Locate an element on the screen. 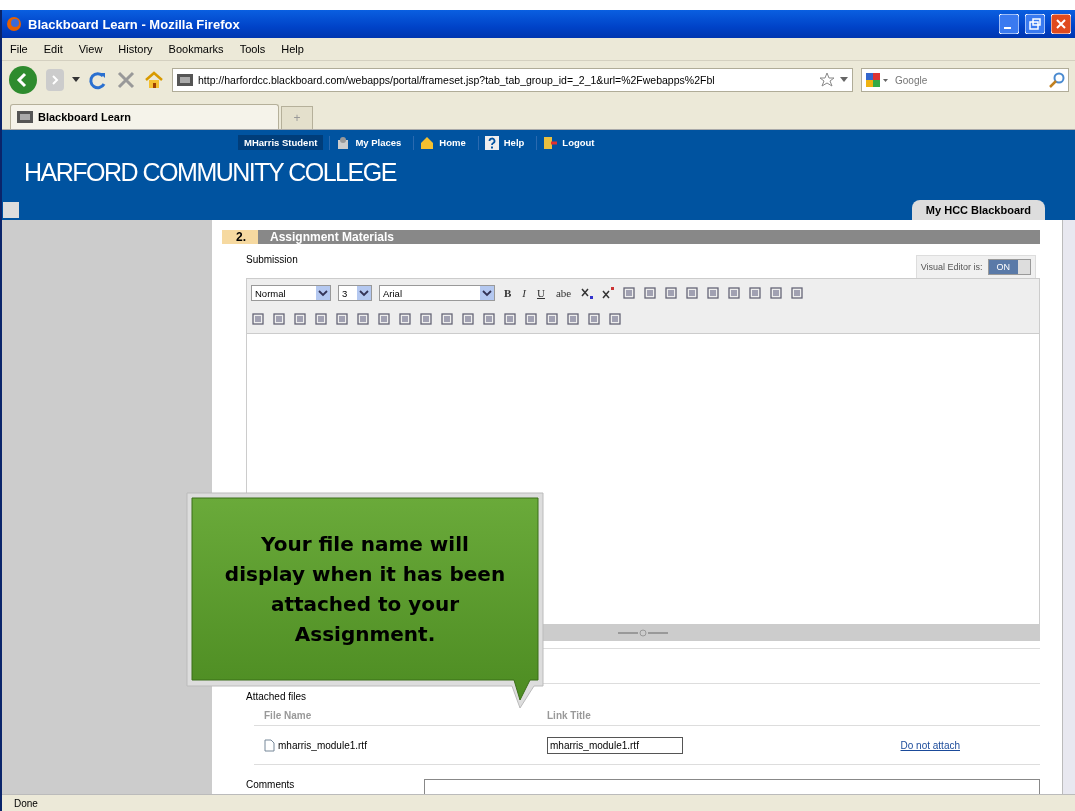  places-icon is located at coordinates (343, 142).